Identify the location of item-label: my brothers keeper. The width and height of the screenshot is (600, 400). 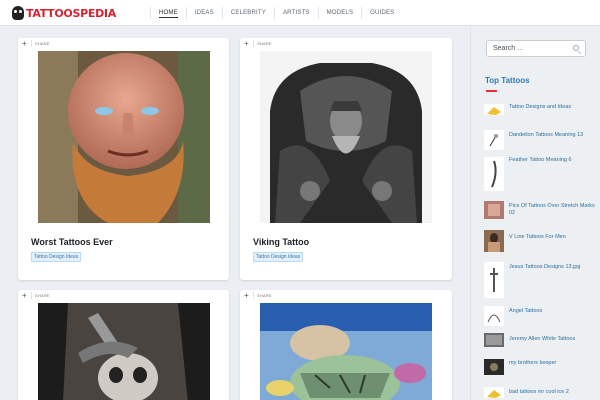
(532, 363).